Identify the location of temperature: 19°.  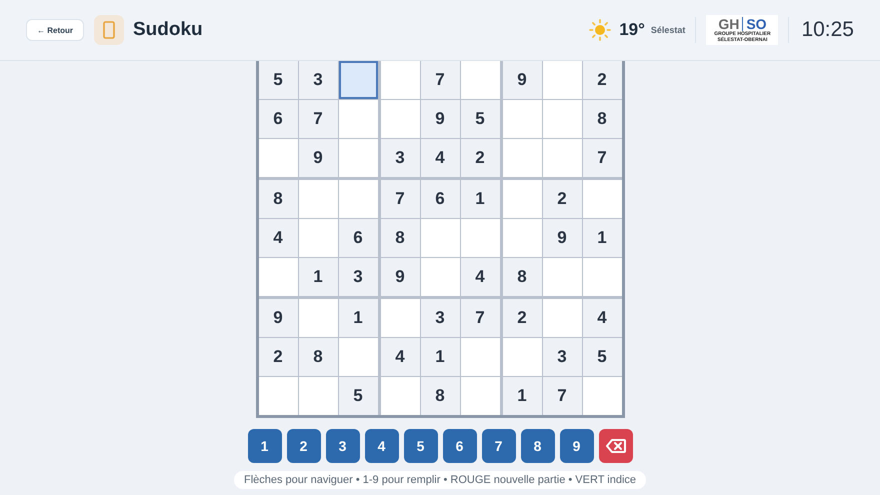
(632, 30).